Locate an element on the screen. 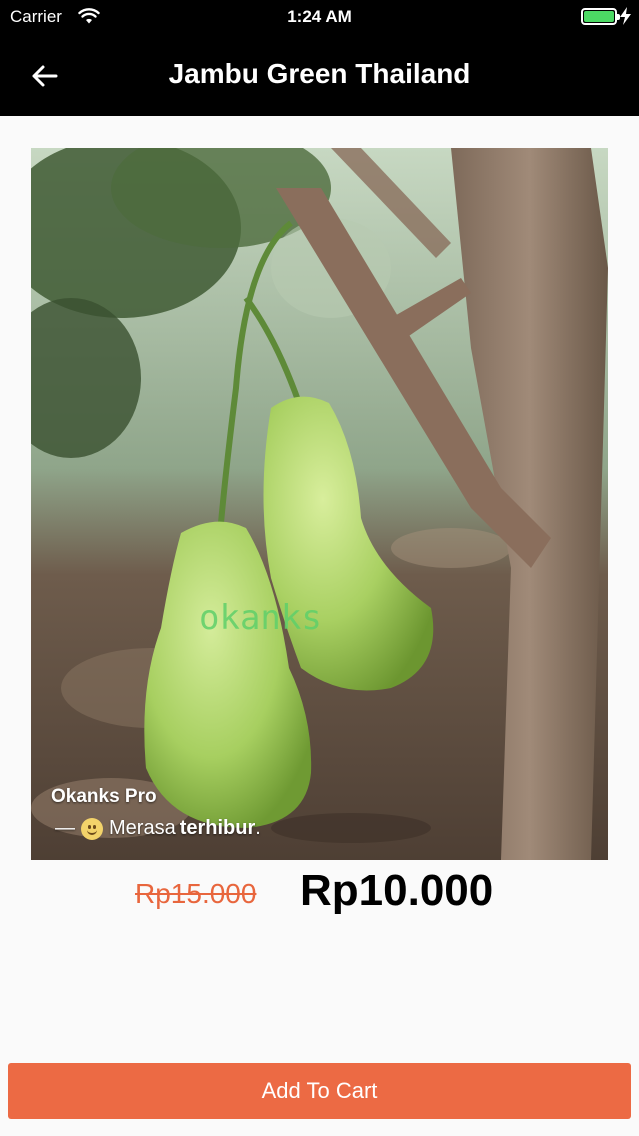 This screenshot has width=639, height=1136. charging-bolt-icon is located at coordinates (625, 16).